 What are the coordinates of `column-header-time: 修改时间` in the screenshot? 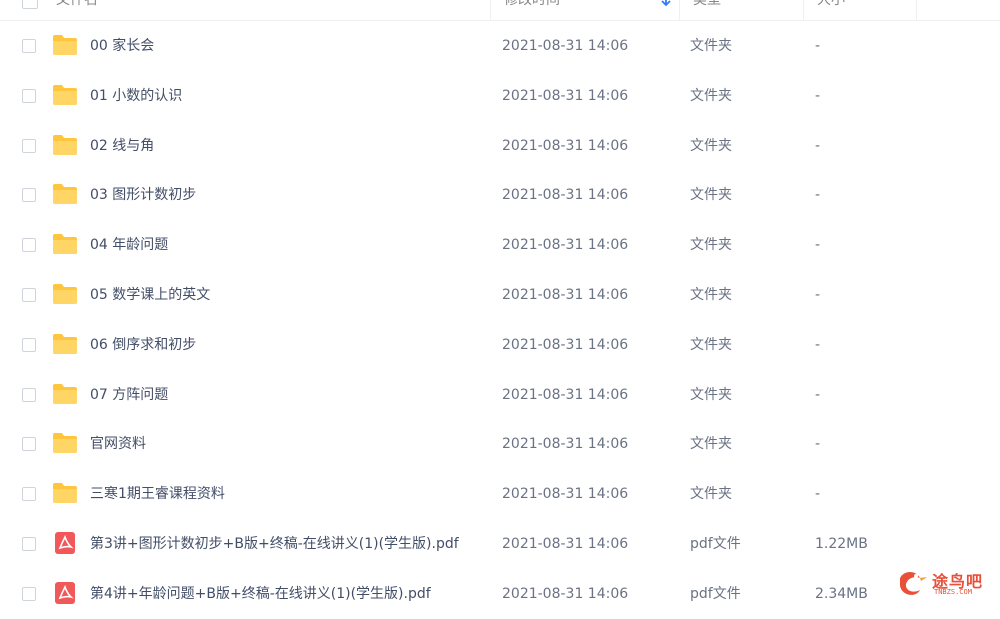 It's located at (585, 10).